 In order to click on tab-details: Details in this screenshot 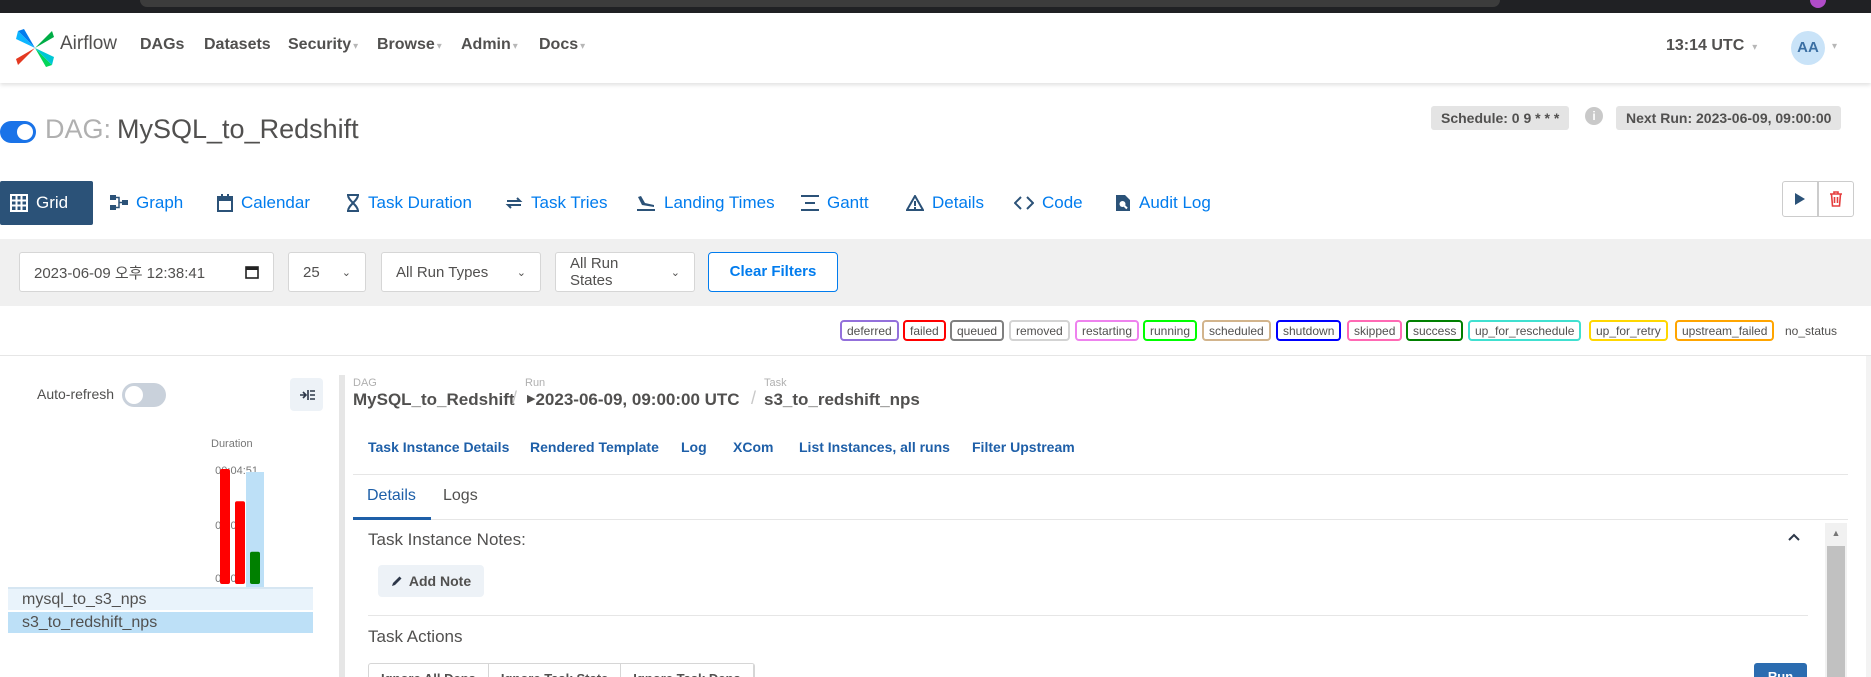, I will do `click(945, 203)`.